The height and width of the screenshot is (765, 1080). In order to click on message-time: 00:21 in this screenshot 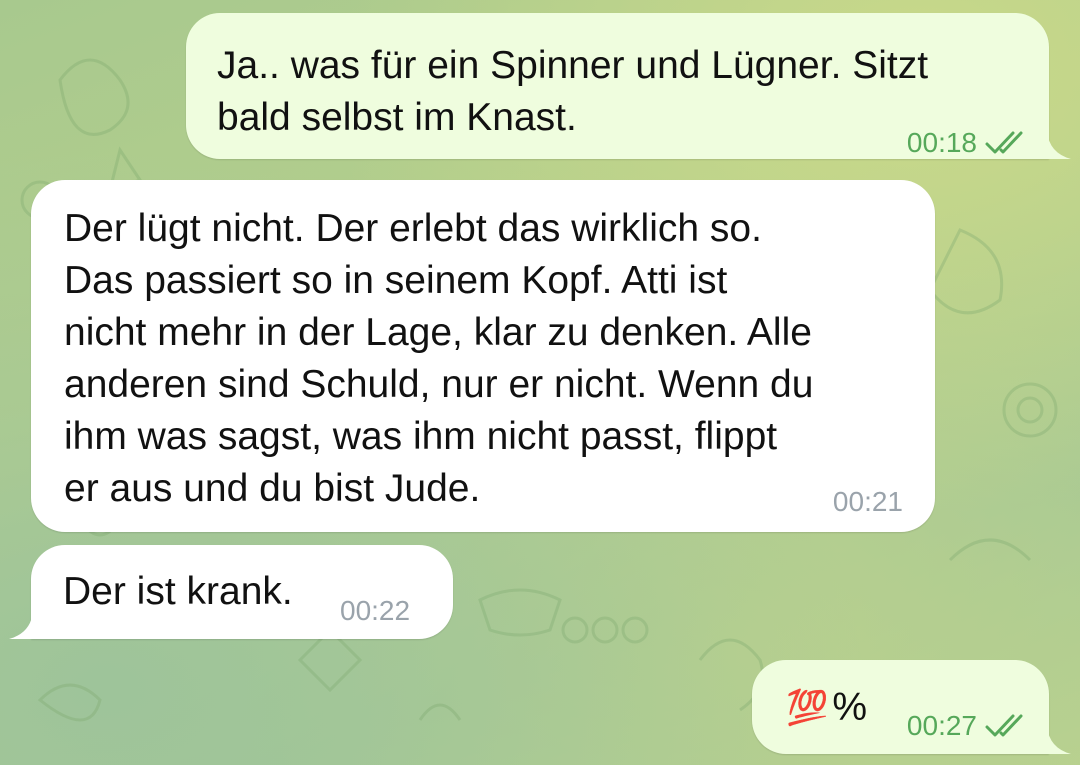, I will do `click(867, 501)`.